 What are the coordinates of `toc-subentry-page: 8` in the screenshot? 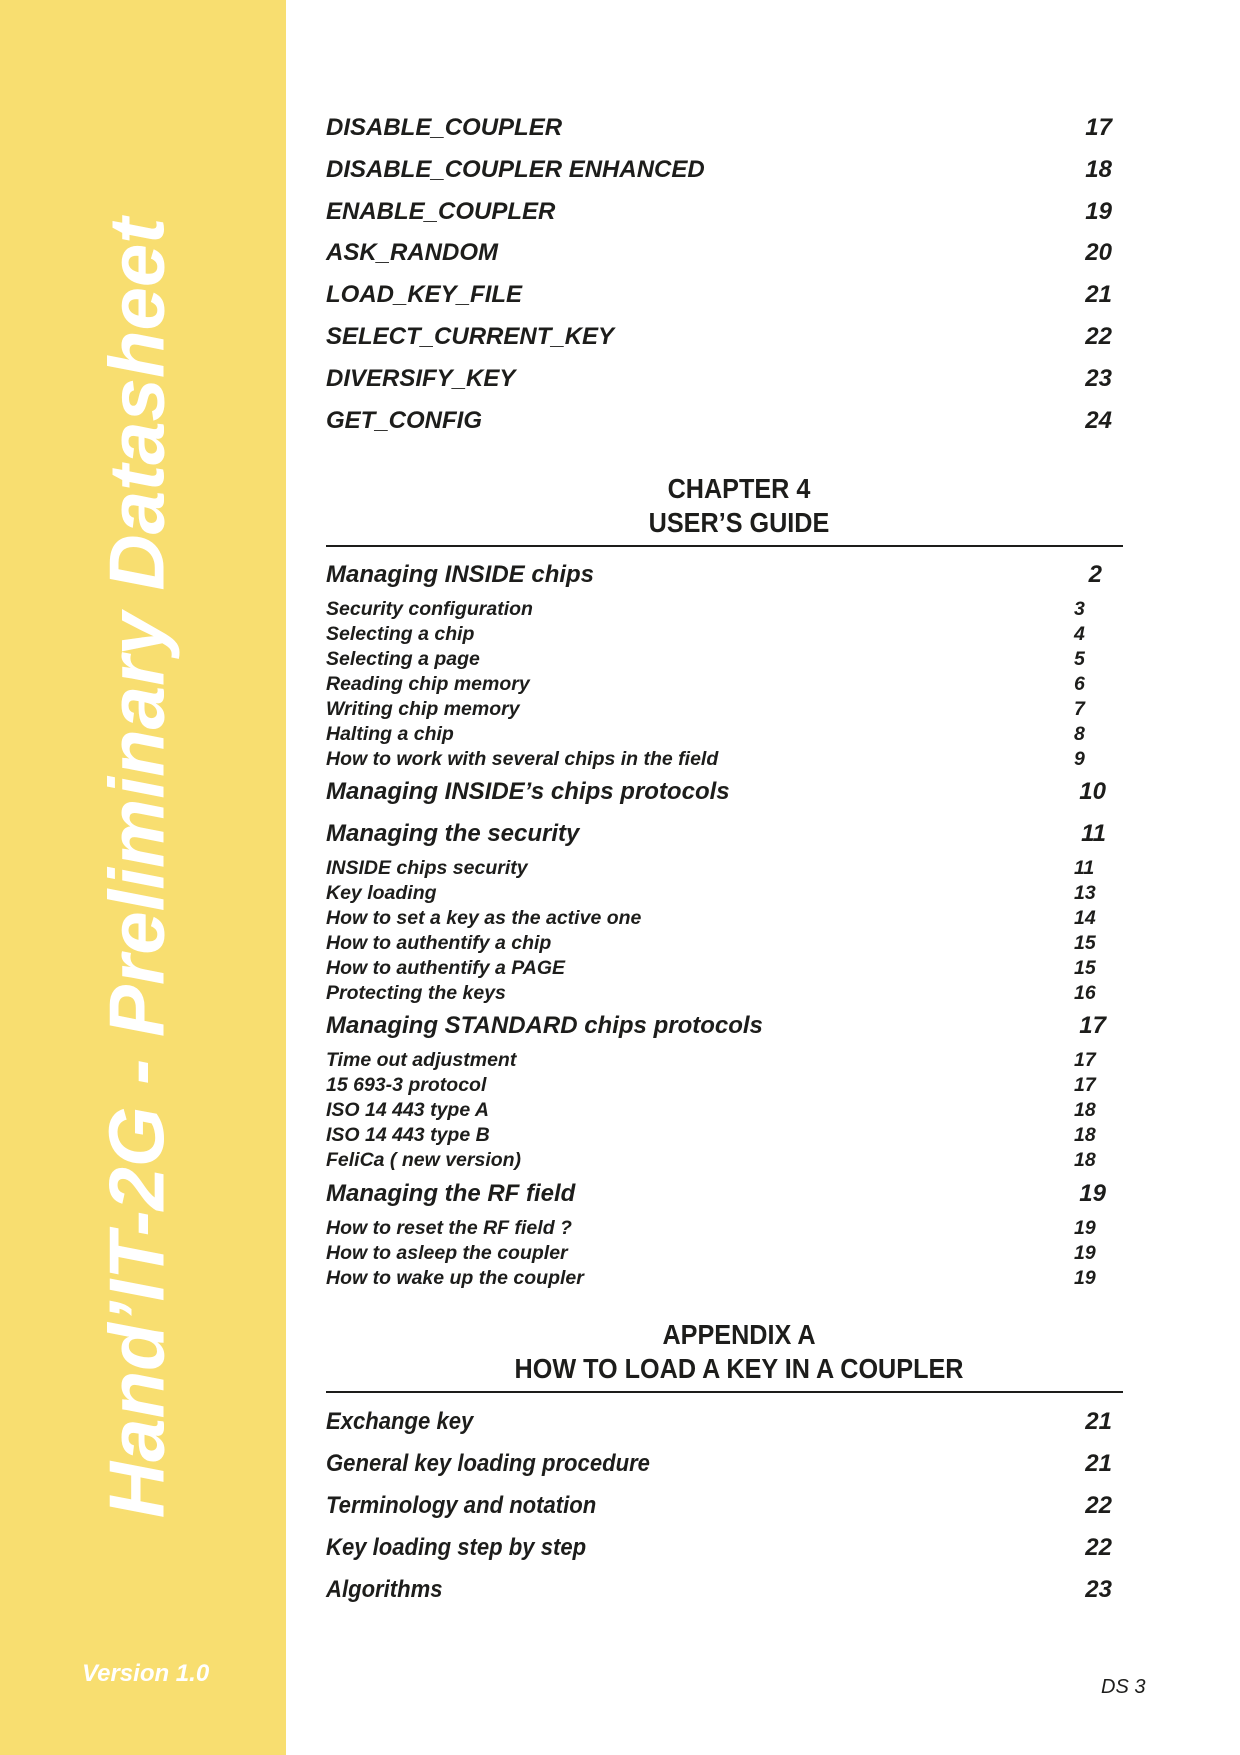 It's located at (1079, 734).